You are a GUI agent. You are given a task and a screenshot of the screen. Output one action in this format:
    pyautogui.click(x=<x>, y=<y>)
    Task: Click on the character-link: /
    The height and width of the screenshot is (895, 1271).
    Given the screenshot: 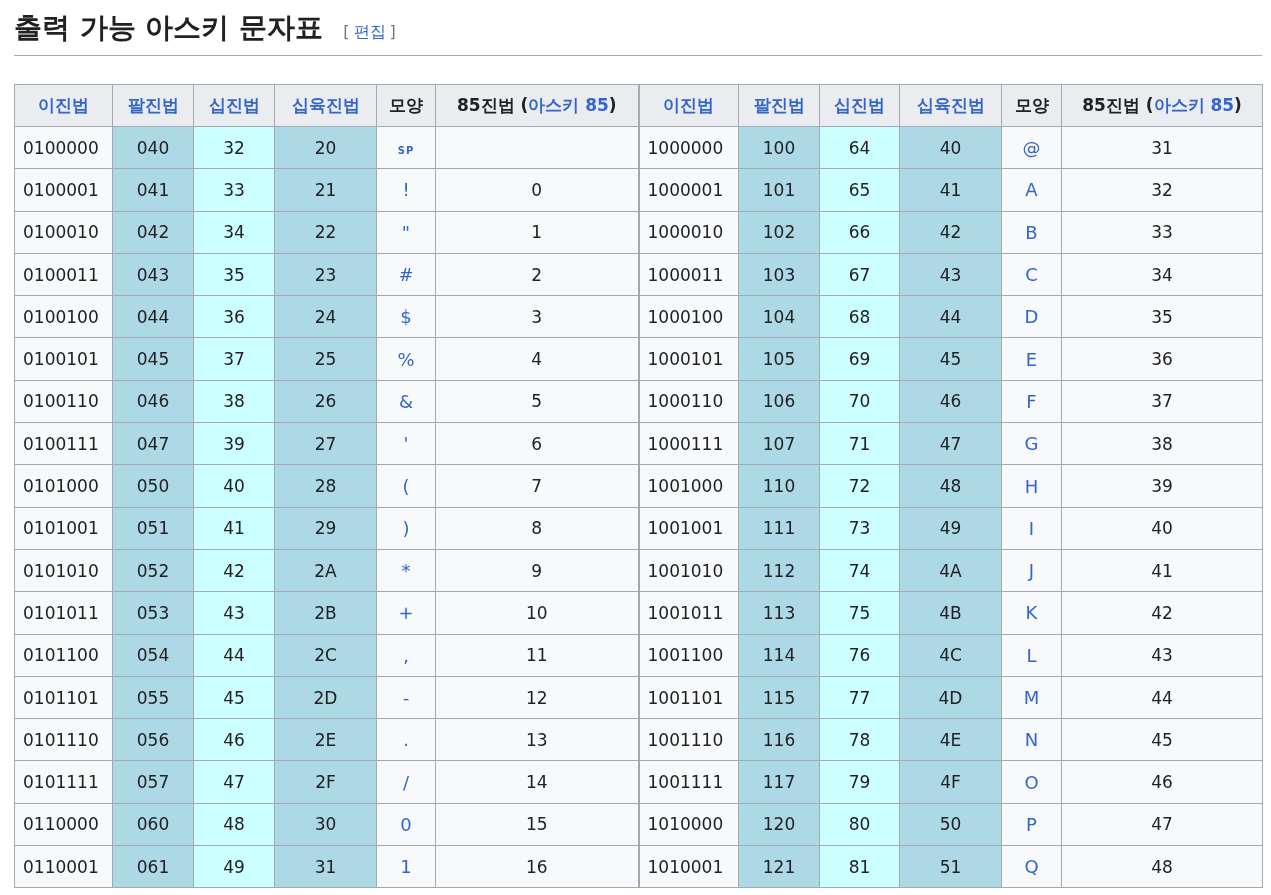 What is the action you would take?
    pyautogui.click(x=406, y=782)
    